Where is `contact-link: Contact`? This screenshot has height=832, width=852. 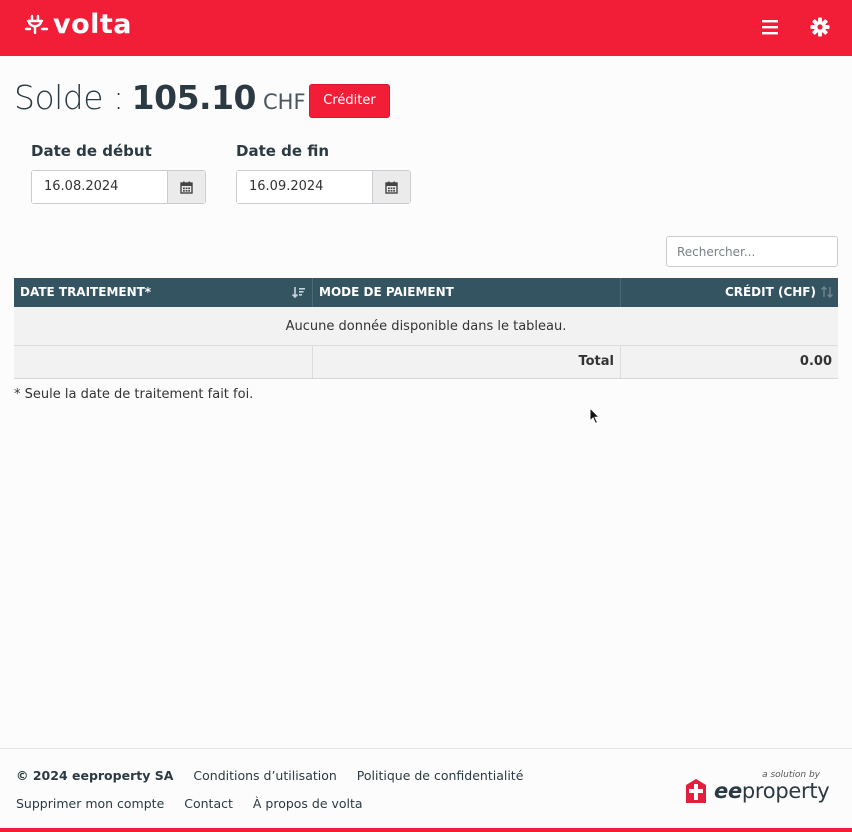 contact-link: Contact is located at coordinates (208, 803).